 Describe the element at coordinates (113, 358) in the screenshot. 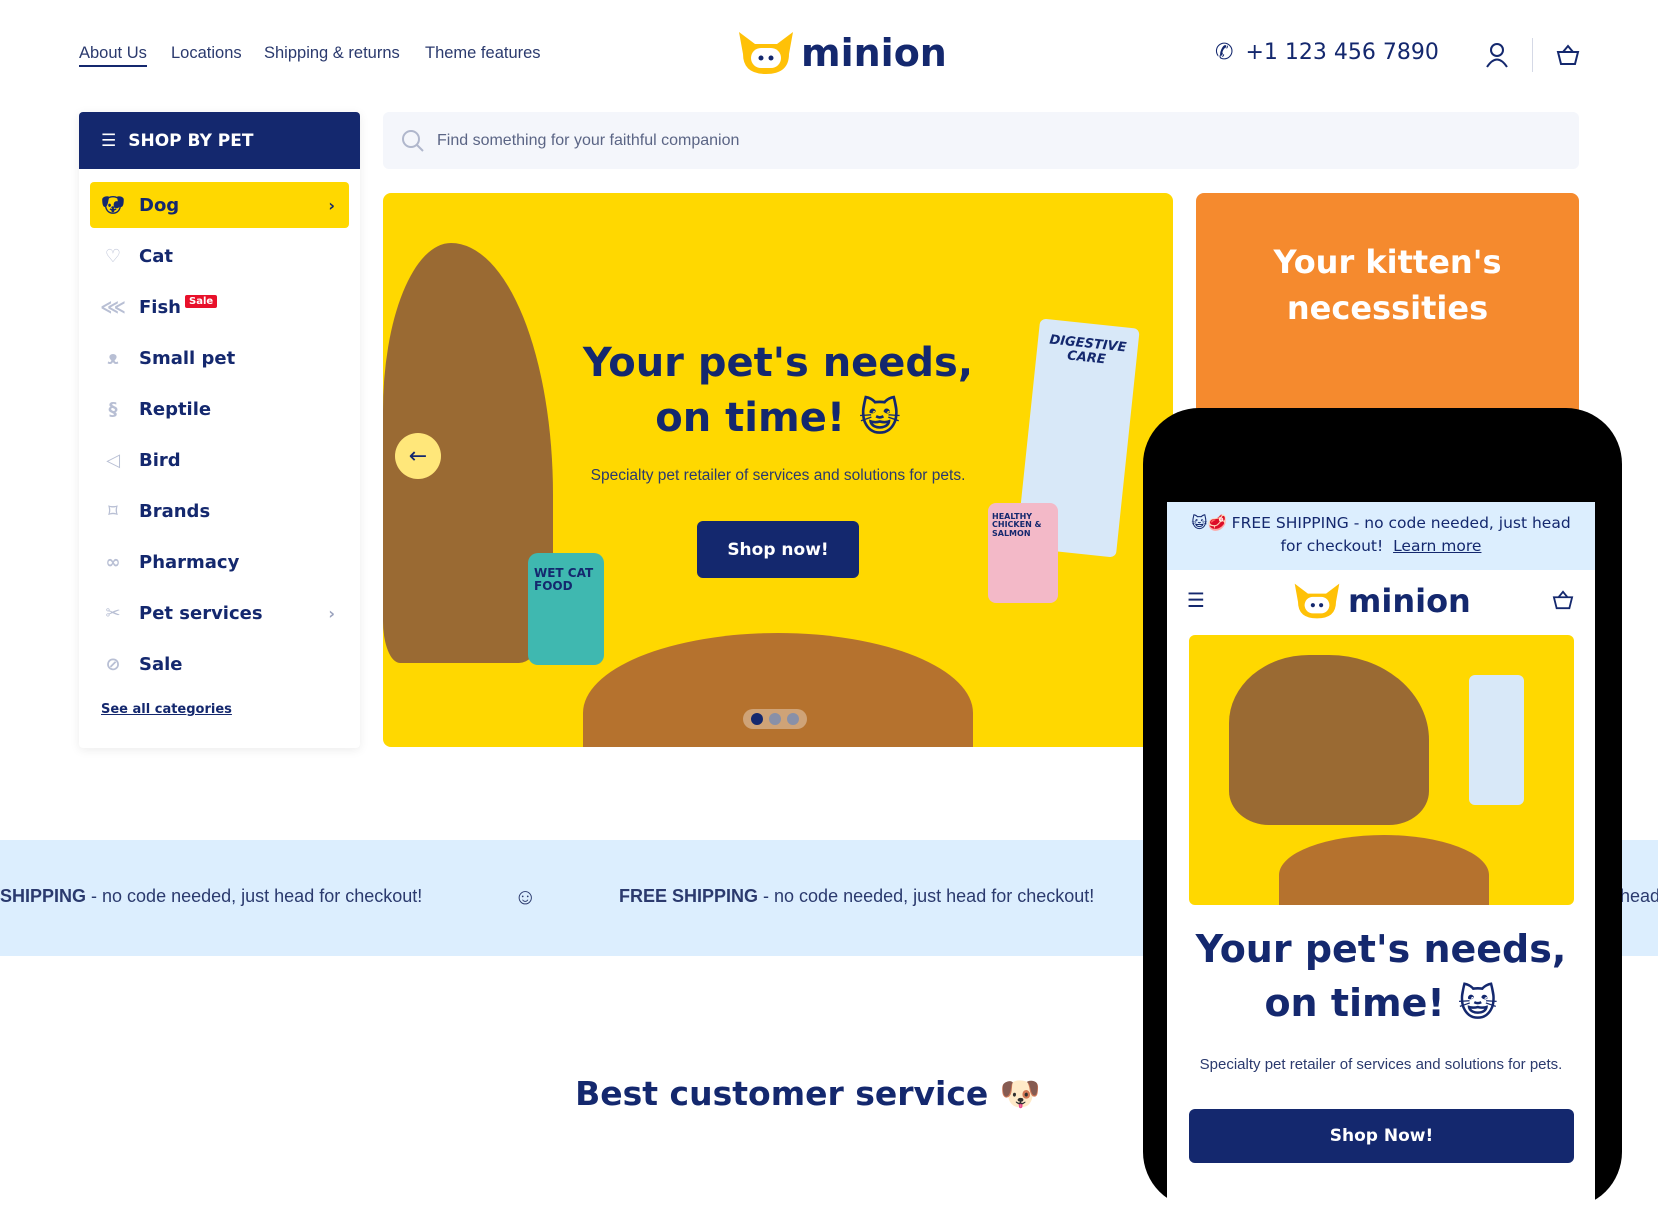

I see `small-pet-icon: ᴥ` at that location.